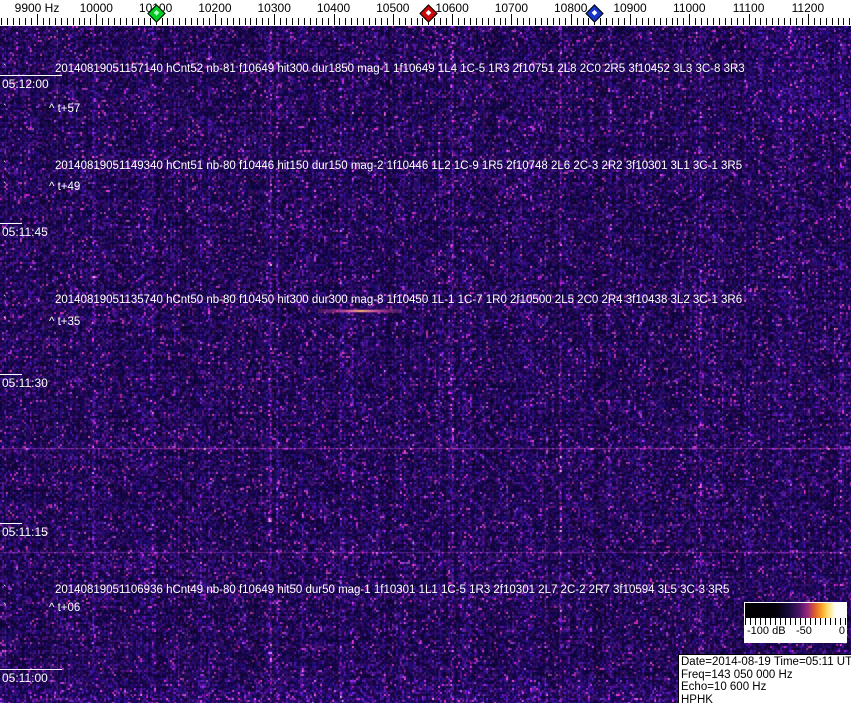 The width and height of the screenshot is (851, 703). Describe the element at coordinates (841, 631) in the screenshot. I see `scale-label-max: 0` at that location.